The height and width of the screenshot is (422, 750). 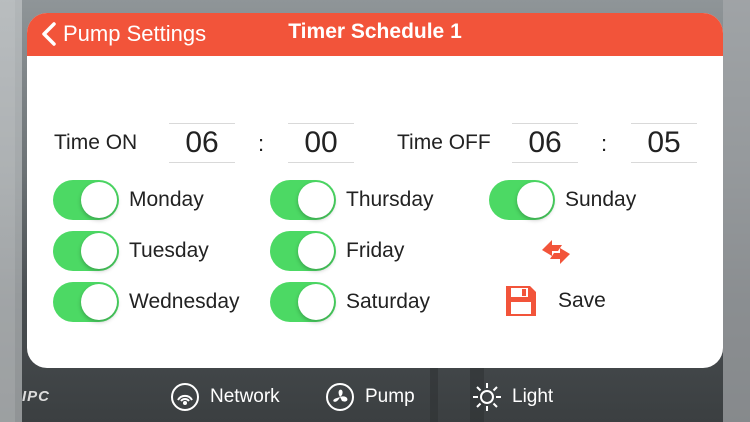 What do you see at coordinates (375, 250) in the screenshot?
I see `day-label: Friday` at bounding box center [375, 250].